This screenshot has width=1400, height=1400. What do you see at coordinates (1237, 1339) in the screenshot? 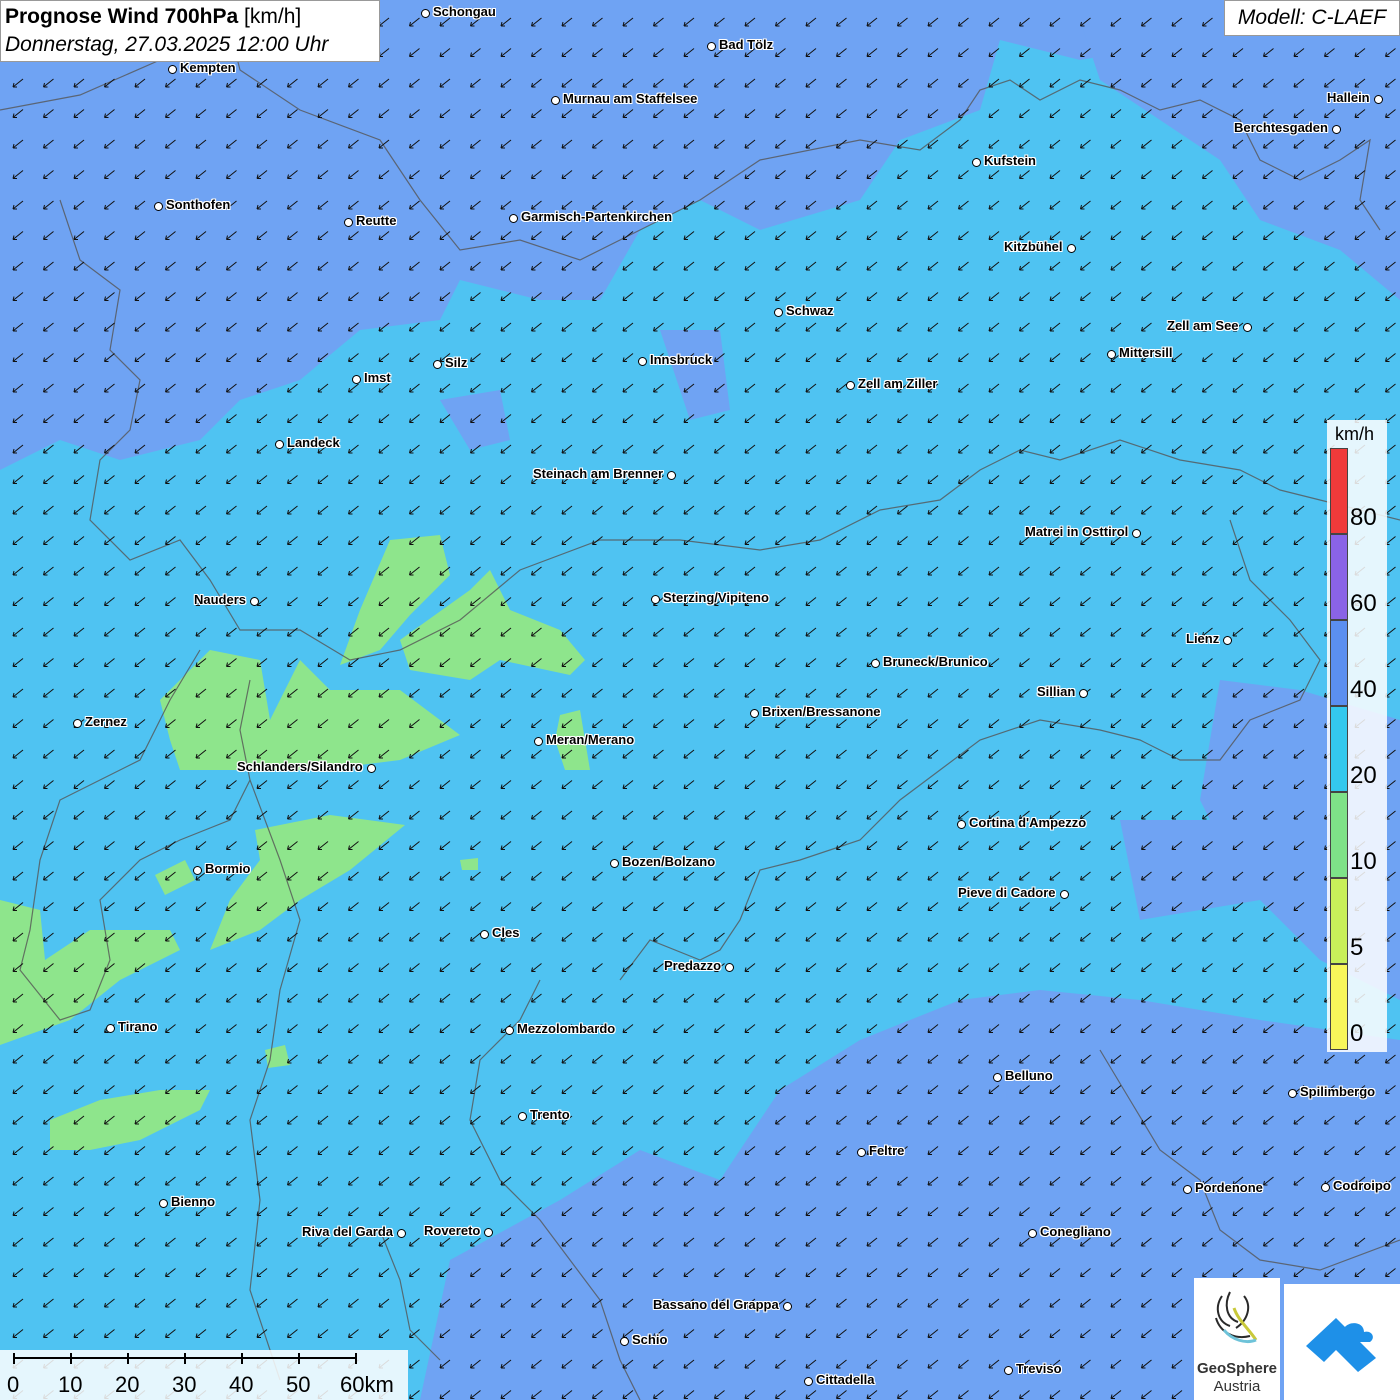
I see `geosphere-logo: GeoSphere Austria` at bounding box center [1237, 1339].